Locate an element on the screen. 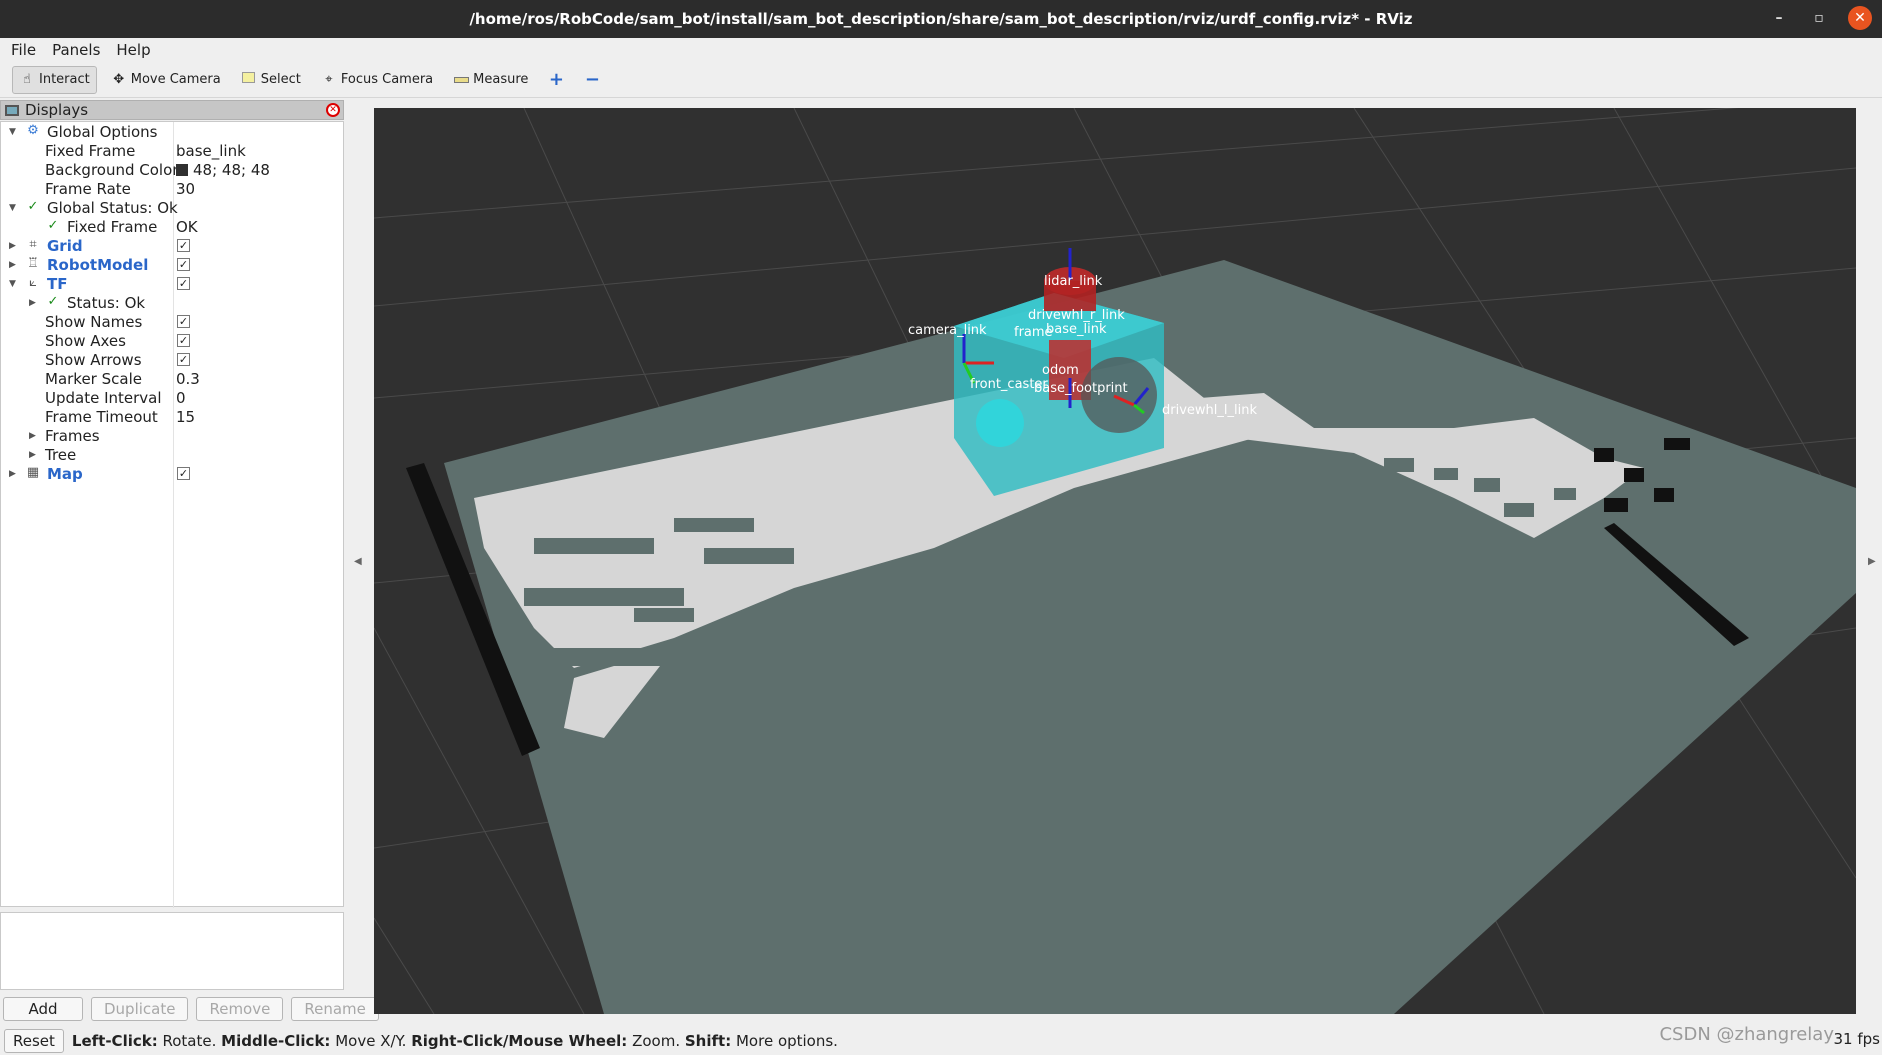 This screenshot has width=1882, height=1055. displays-title: Displays is located at coordinates (57, 110).